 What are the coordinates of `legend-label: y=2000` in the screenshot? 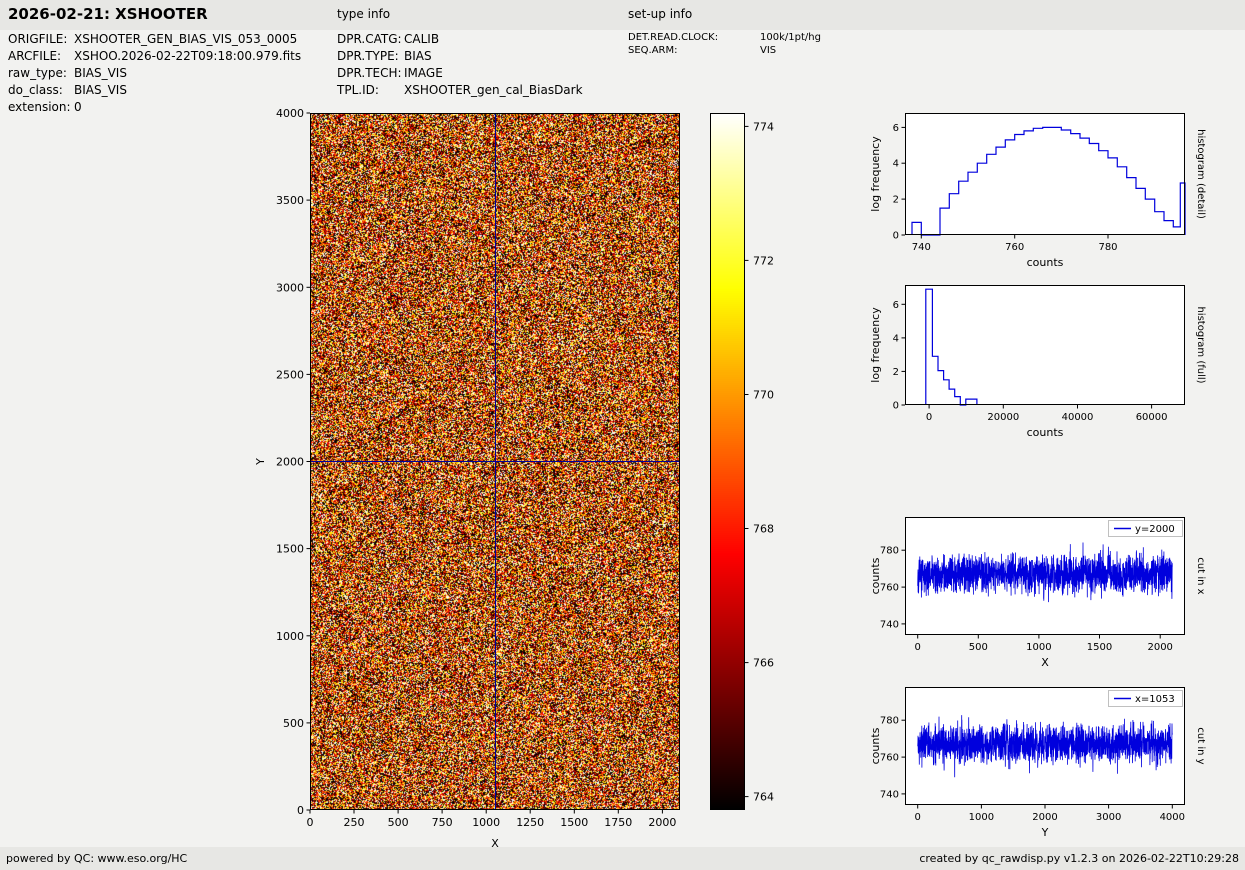 It's located at (1155, 529).